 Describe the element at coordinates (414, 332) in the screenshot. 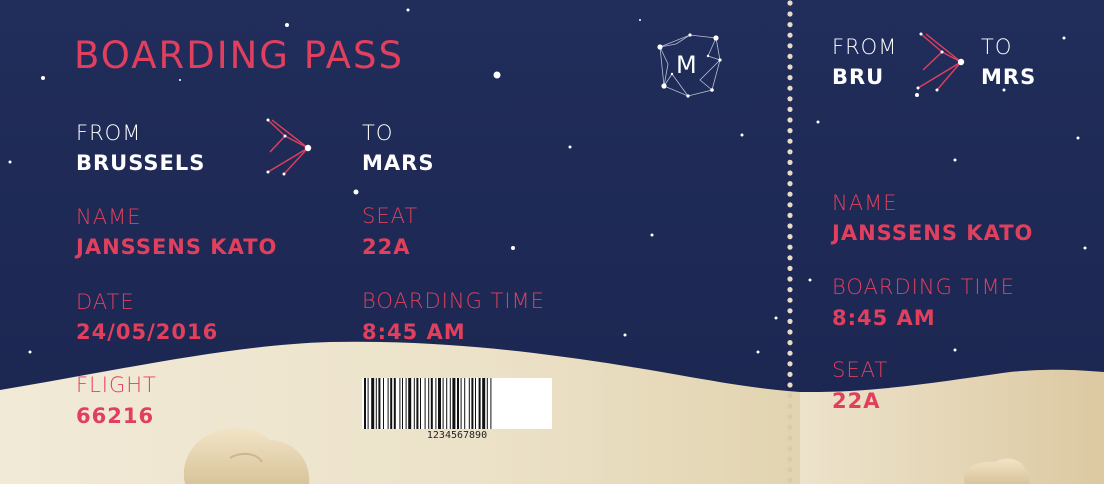

I see `boarding-time-value: 8:45 AM` at that location.